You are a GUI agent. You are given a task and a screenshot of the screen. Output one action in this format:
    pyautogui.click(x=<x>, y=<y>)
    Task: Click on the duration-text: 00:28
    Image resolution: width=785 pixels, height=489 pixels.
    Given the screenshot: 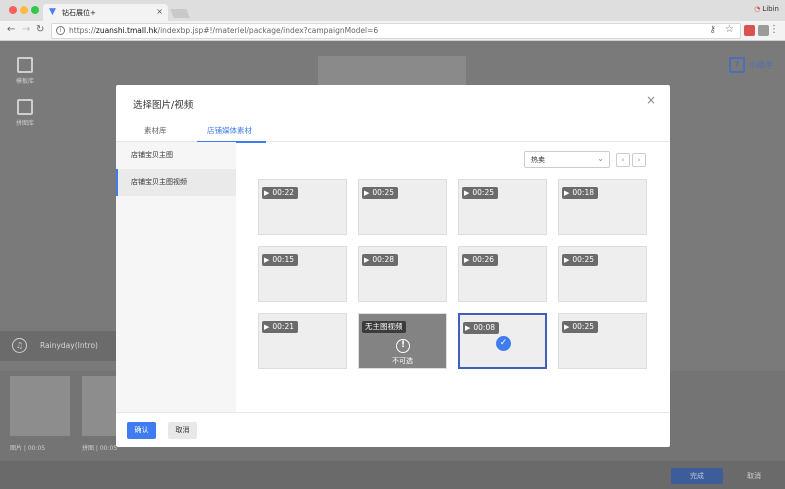 What is the action you would take?
    pyautogui.click(x=383, y=259)
    